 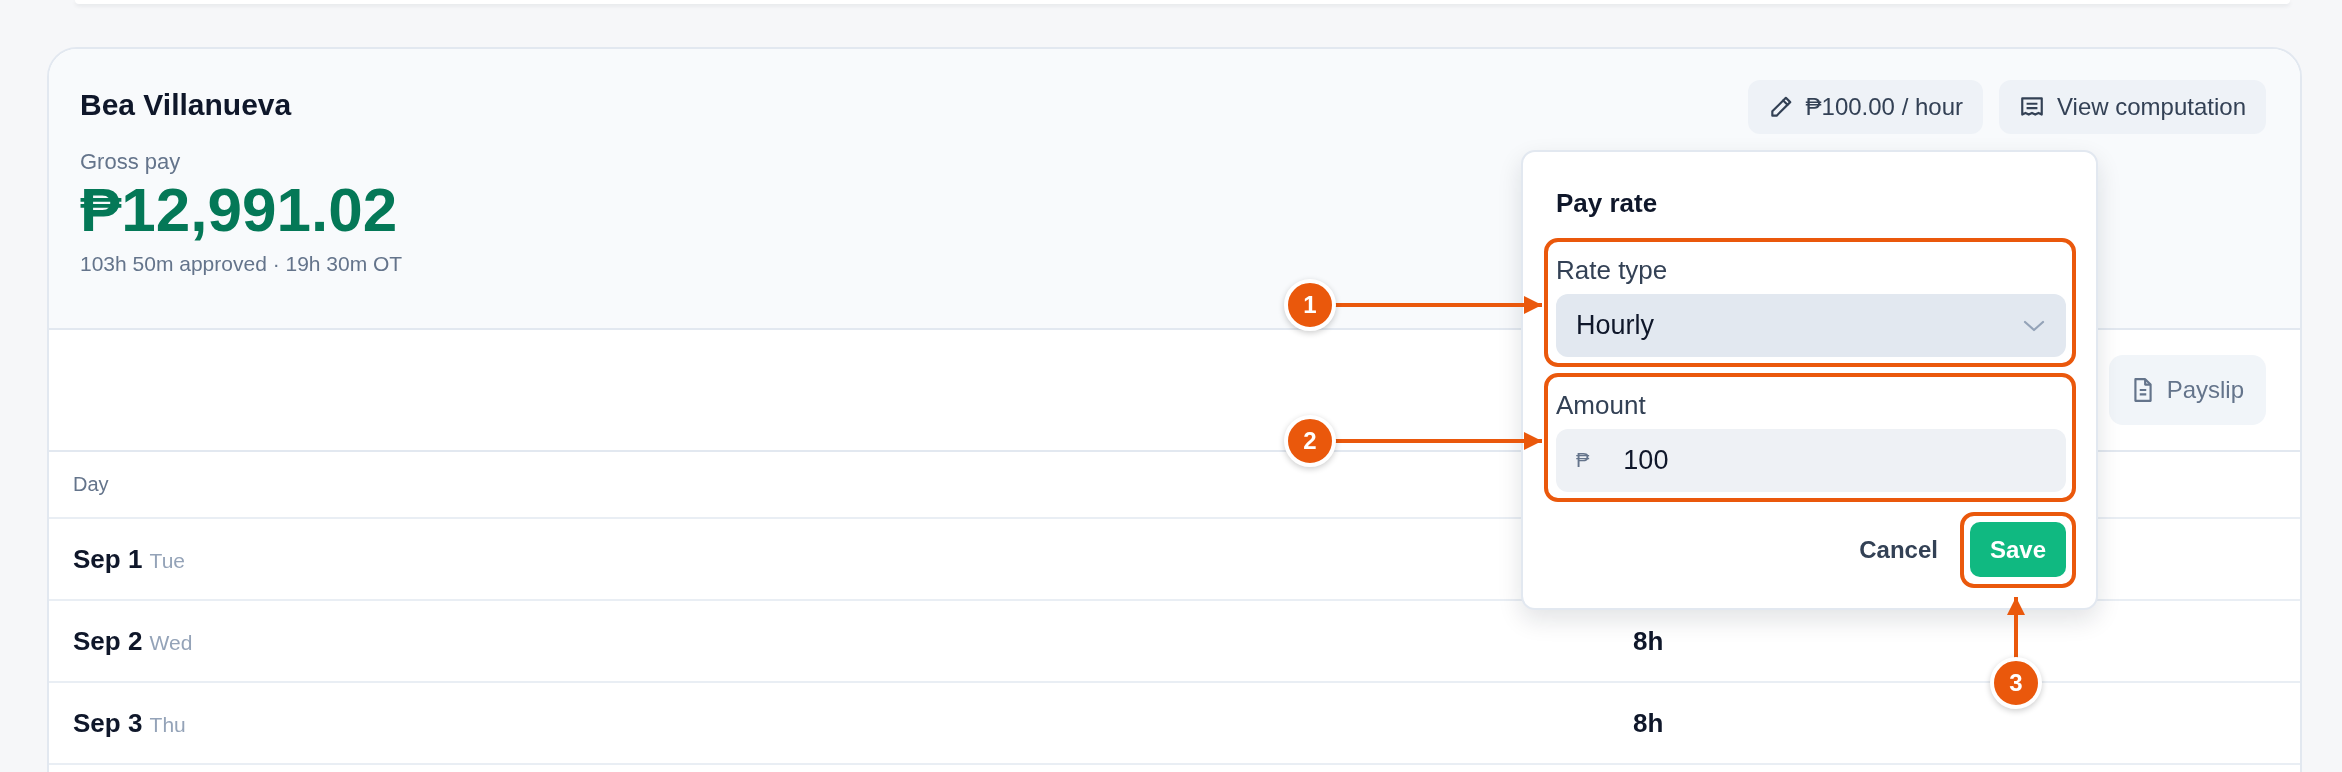 I want to click on annotation-arrow, so click(x=2016, y=628).